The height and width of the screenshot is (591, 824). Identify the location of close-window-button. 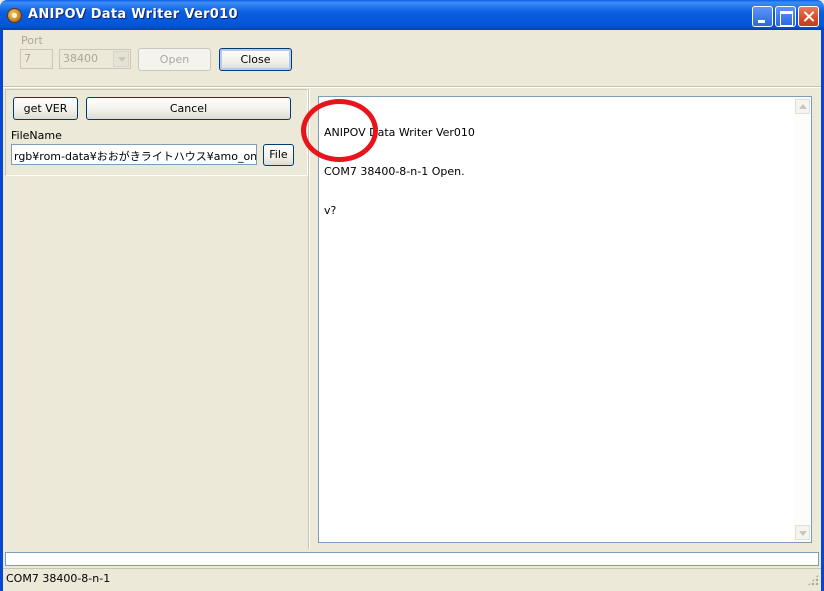
(808, 16).